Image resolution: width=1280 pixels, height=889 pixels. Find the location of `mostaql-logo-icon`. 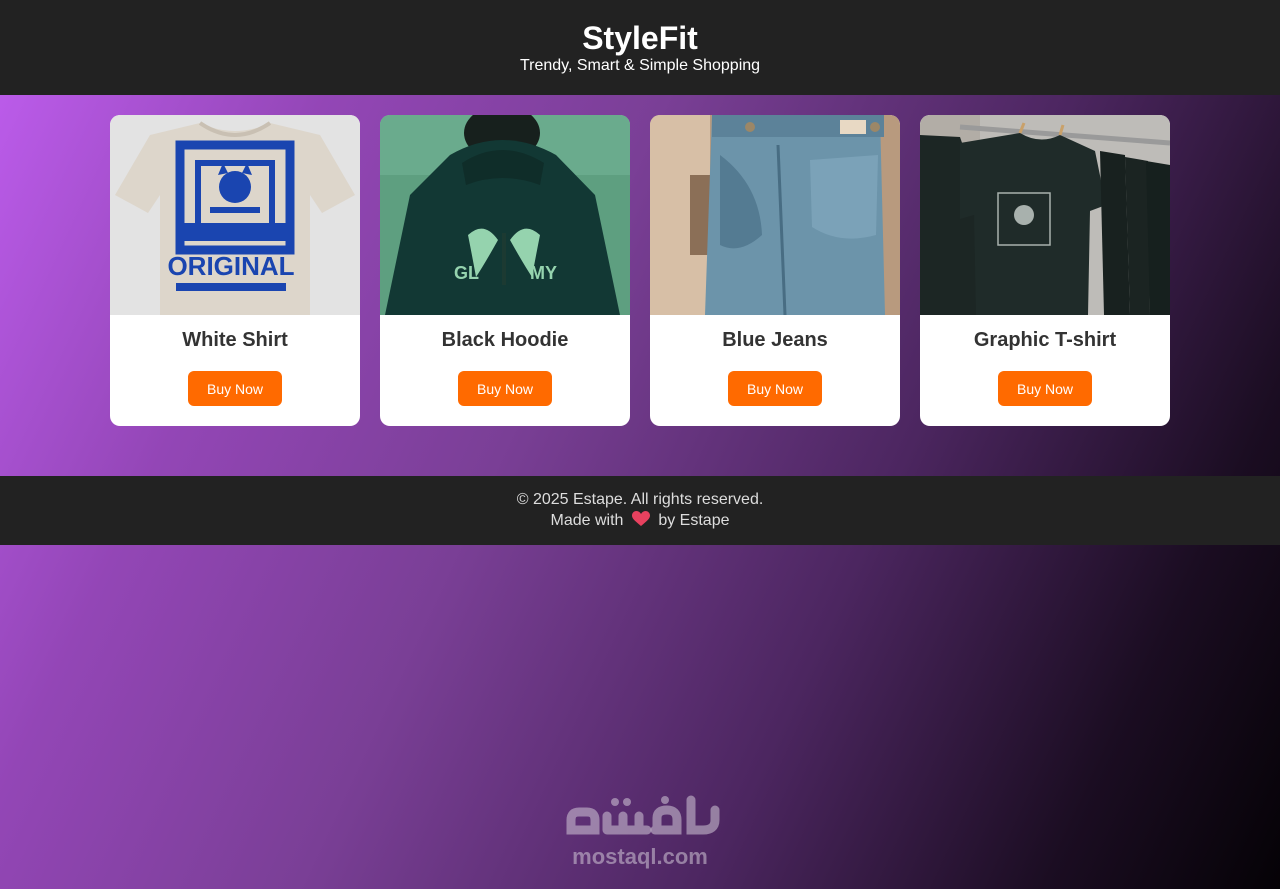

mostaql-logo-icon is located at coordinates (643, 815).